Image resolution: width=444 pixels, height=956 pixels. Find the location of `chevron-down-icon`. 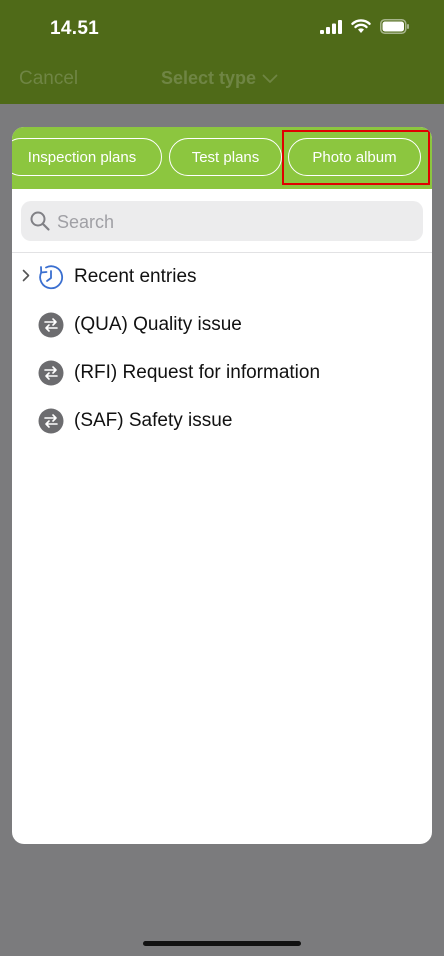

chevron-down-icon is located at coordinates (270, 78).